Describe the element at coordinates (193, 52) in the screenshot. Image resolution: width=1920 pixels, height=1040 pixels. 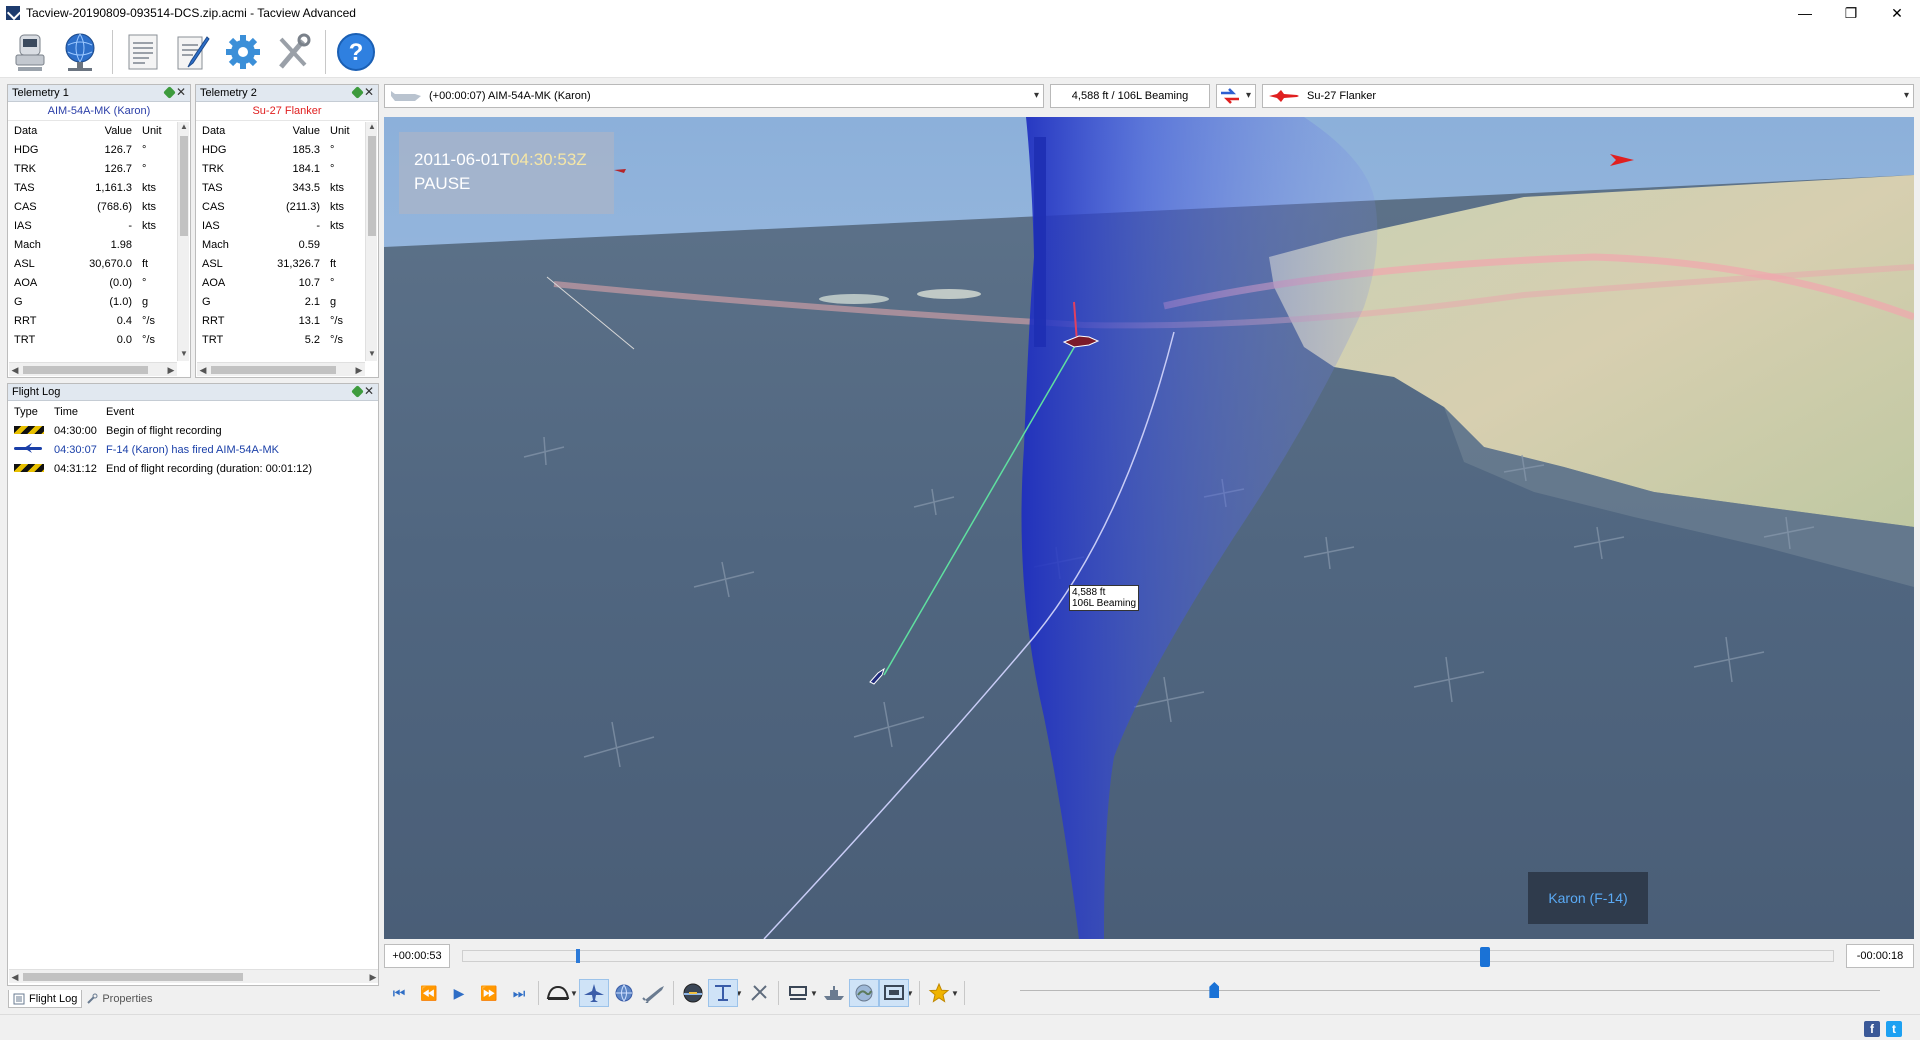
I see `edit-button` at that location.